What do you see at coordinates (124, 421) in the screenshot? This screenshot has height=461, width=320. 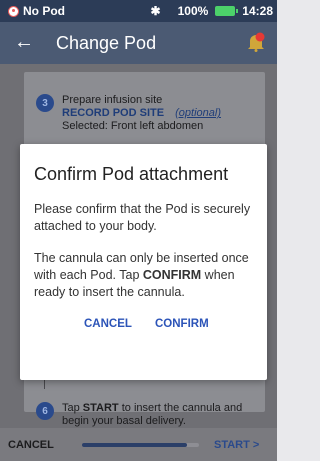 I see `step-6-line2: begin your basal delivery.` at bounding box center [124, 421].